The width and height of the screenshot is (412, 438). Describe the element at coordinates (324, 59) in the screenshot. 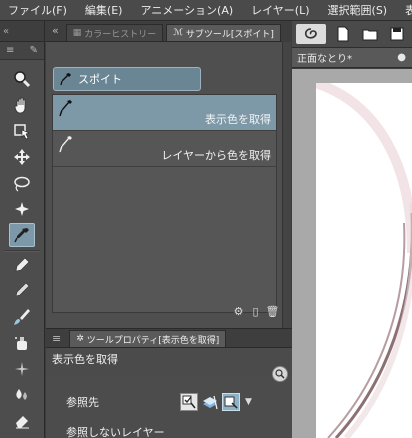

I see `canvas-tab-title: 正面なとり*` at that location.